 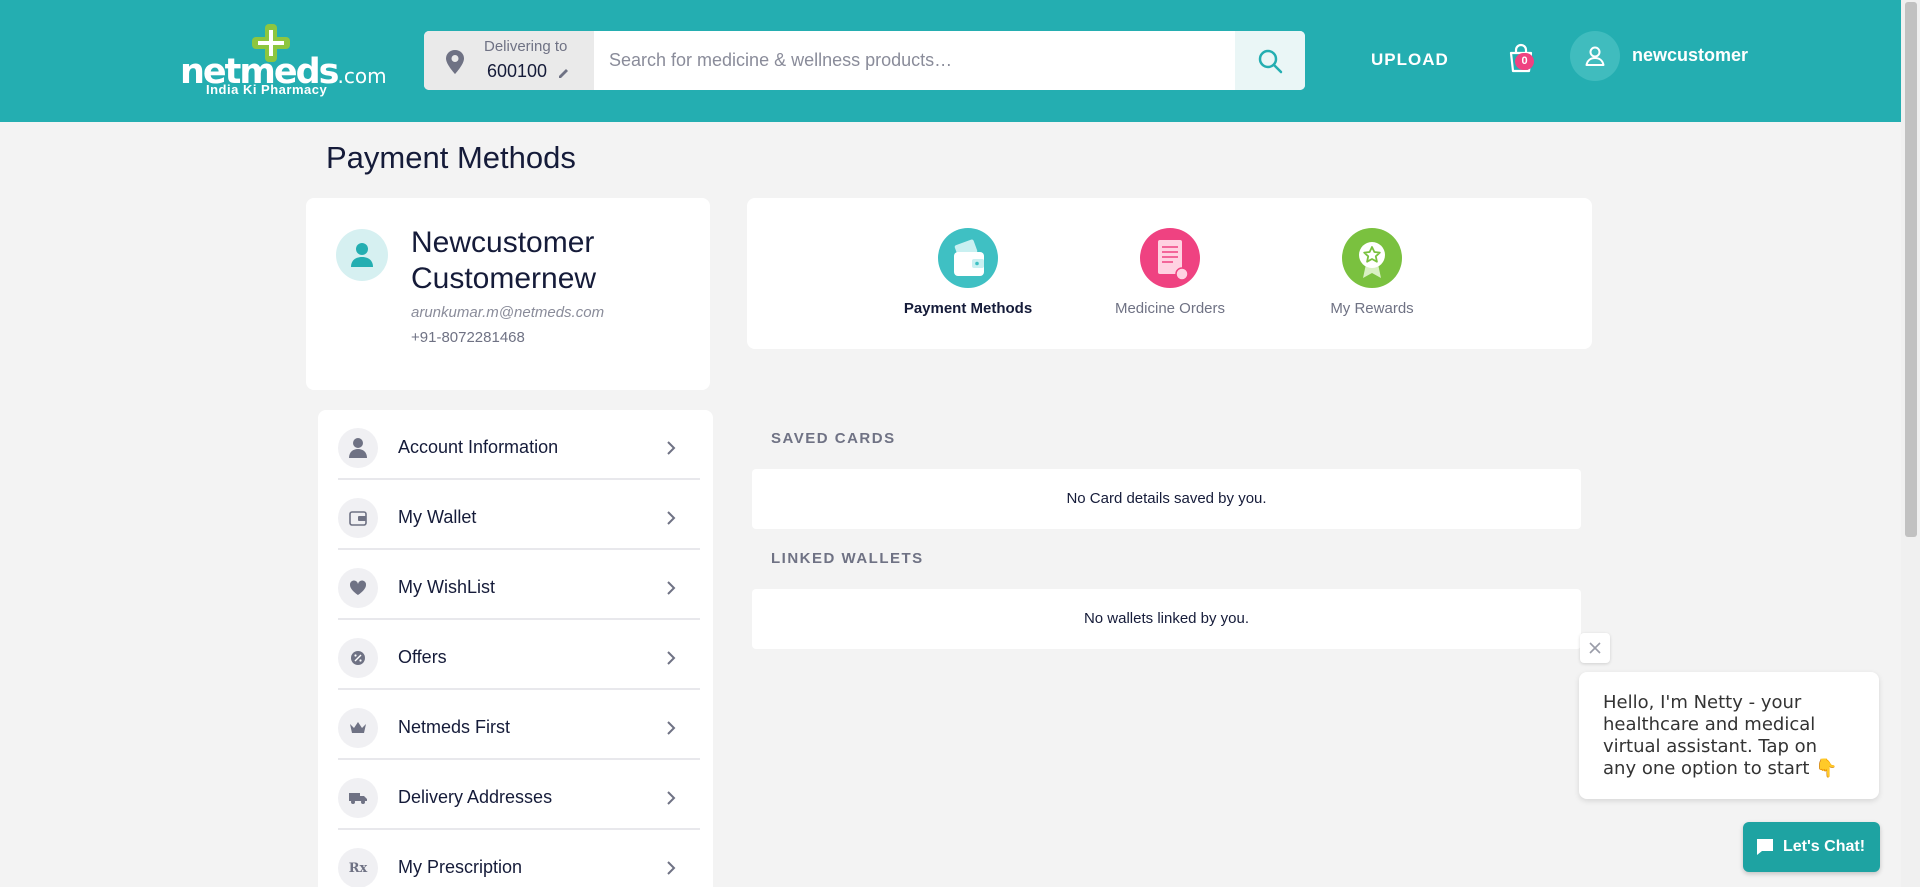 I want to click on delivery-pincode: 600100, so click(x=517, y=71).